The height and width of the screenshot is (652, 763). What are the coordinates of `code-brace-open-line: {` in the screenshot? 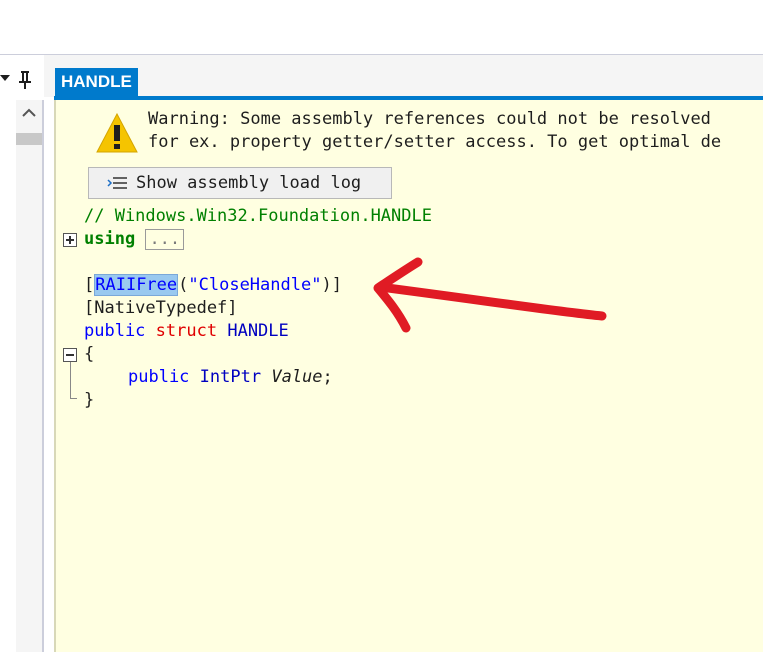 It's located at (89, 354).